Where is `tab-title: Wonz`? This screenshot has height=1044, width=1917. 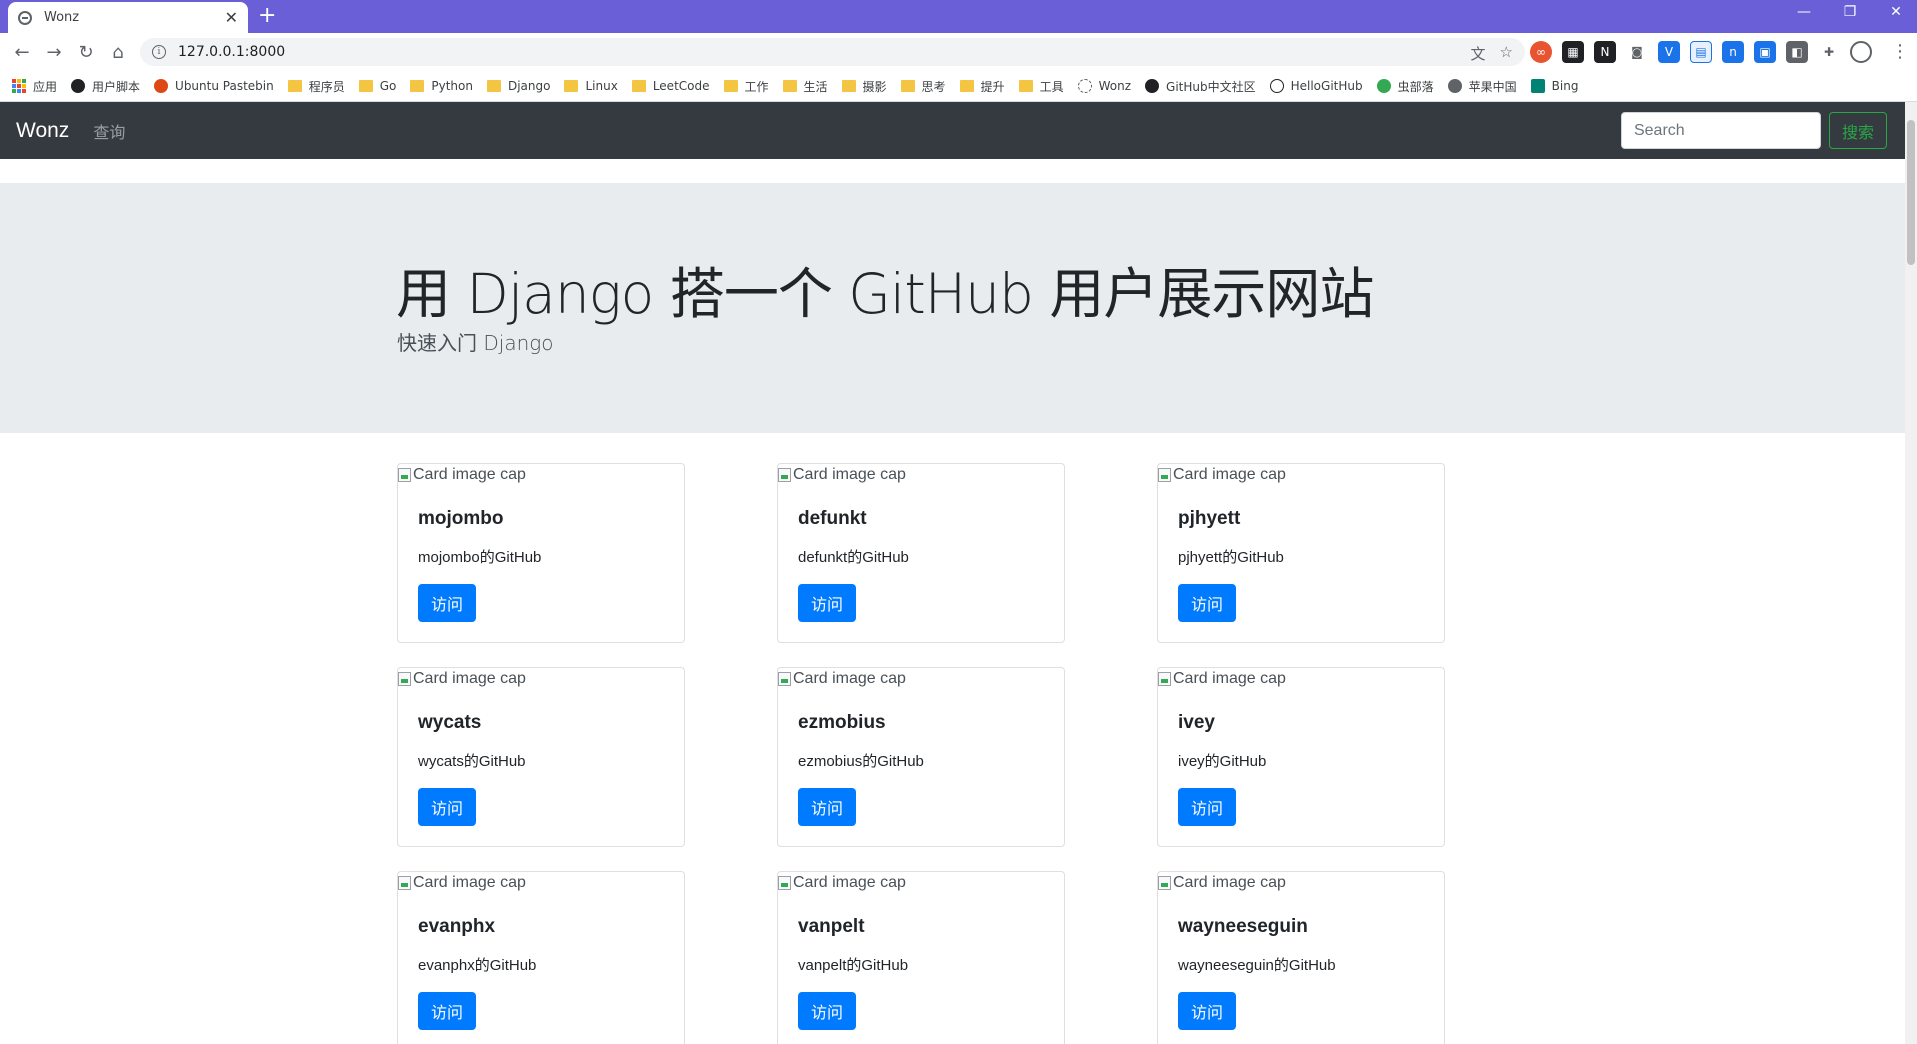
tab-title: Wonz is located at coordinates (62, 17).